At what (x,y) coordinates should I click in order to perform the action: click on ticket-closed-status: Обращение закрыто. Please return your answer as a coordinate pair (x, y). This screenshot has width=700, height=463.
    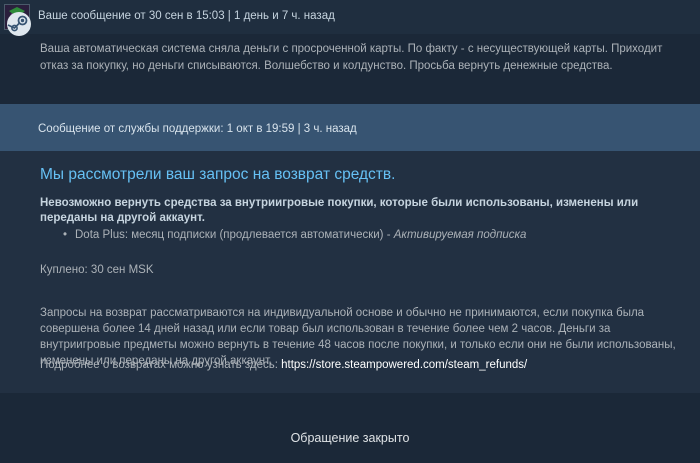
    Looking at the image, I should click on (350, 438).